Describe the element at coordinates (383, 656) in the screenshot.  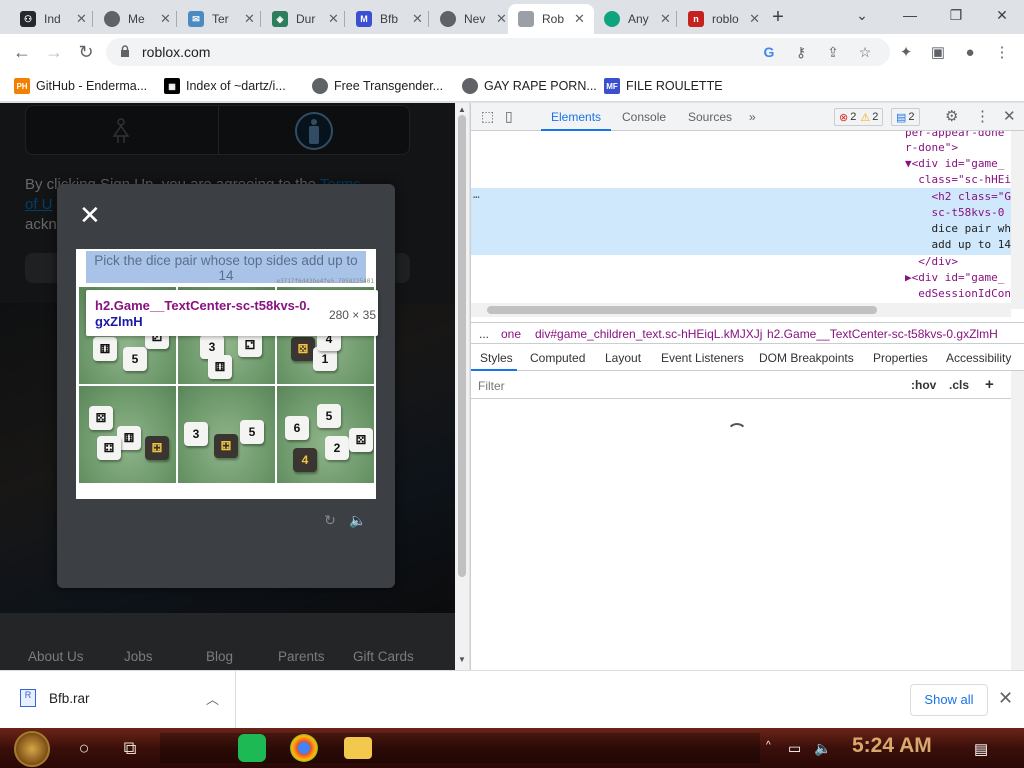
I see `footer-link-gift-cards: Gift Cards` at that location.